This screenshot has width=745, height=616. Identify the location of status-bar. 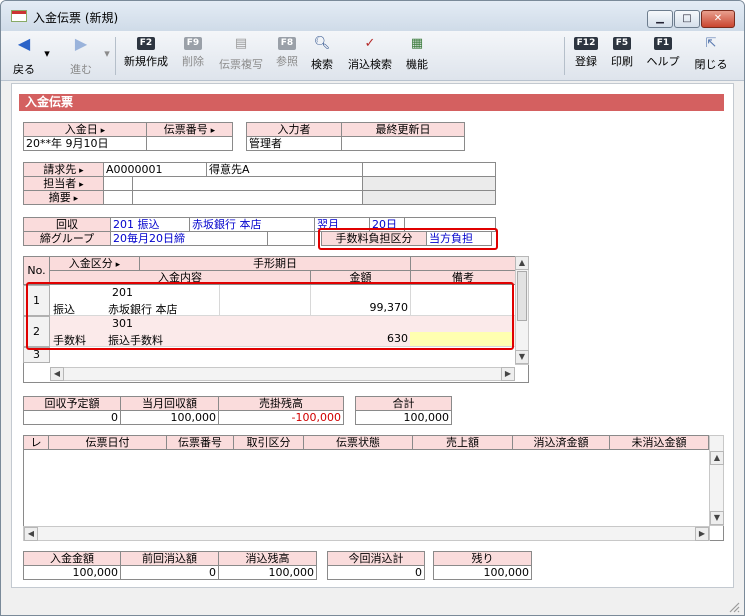
(372, 604).